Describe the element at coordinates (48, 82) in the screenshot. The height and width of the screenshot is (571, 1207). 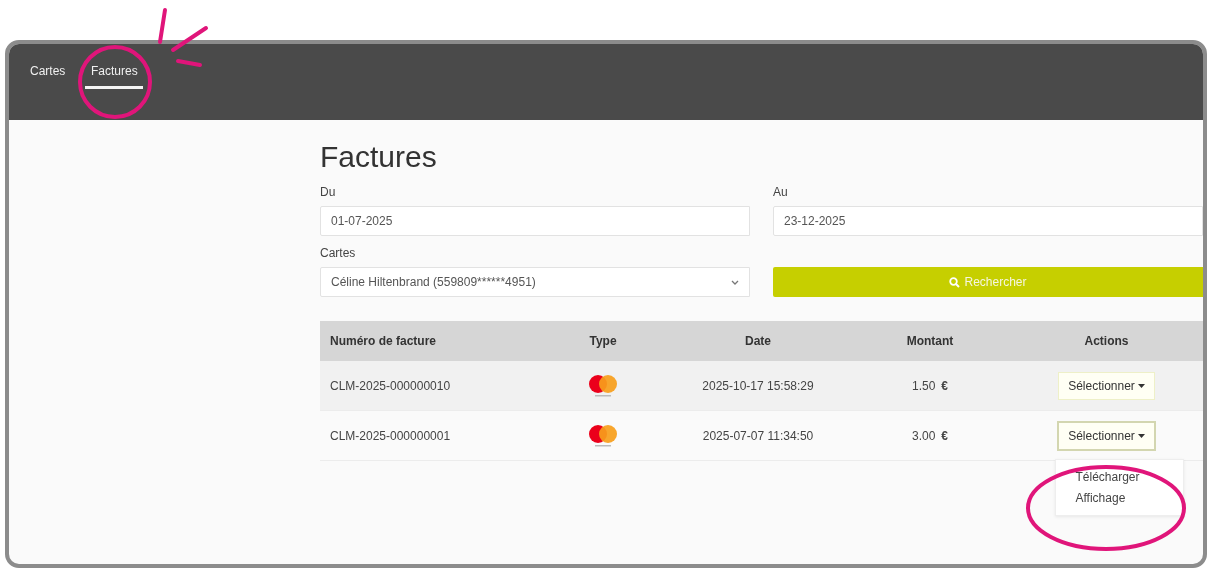
I see `nav-tab: Cartes` at that location.